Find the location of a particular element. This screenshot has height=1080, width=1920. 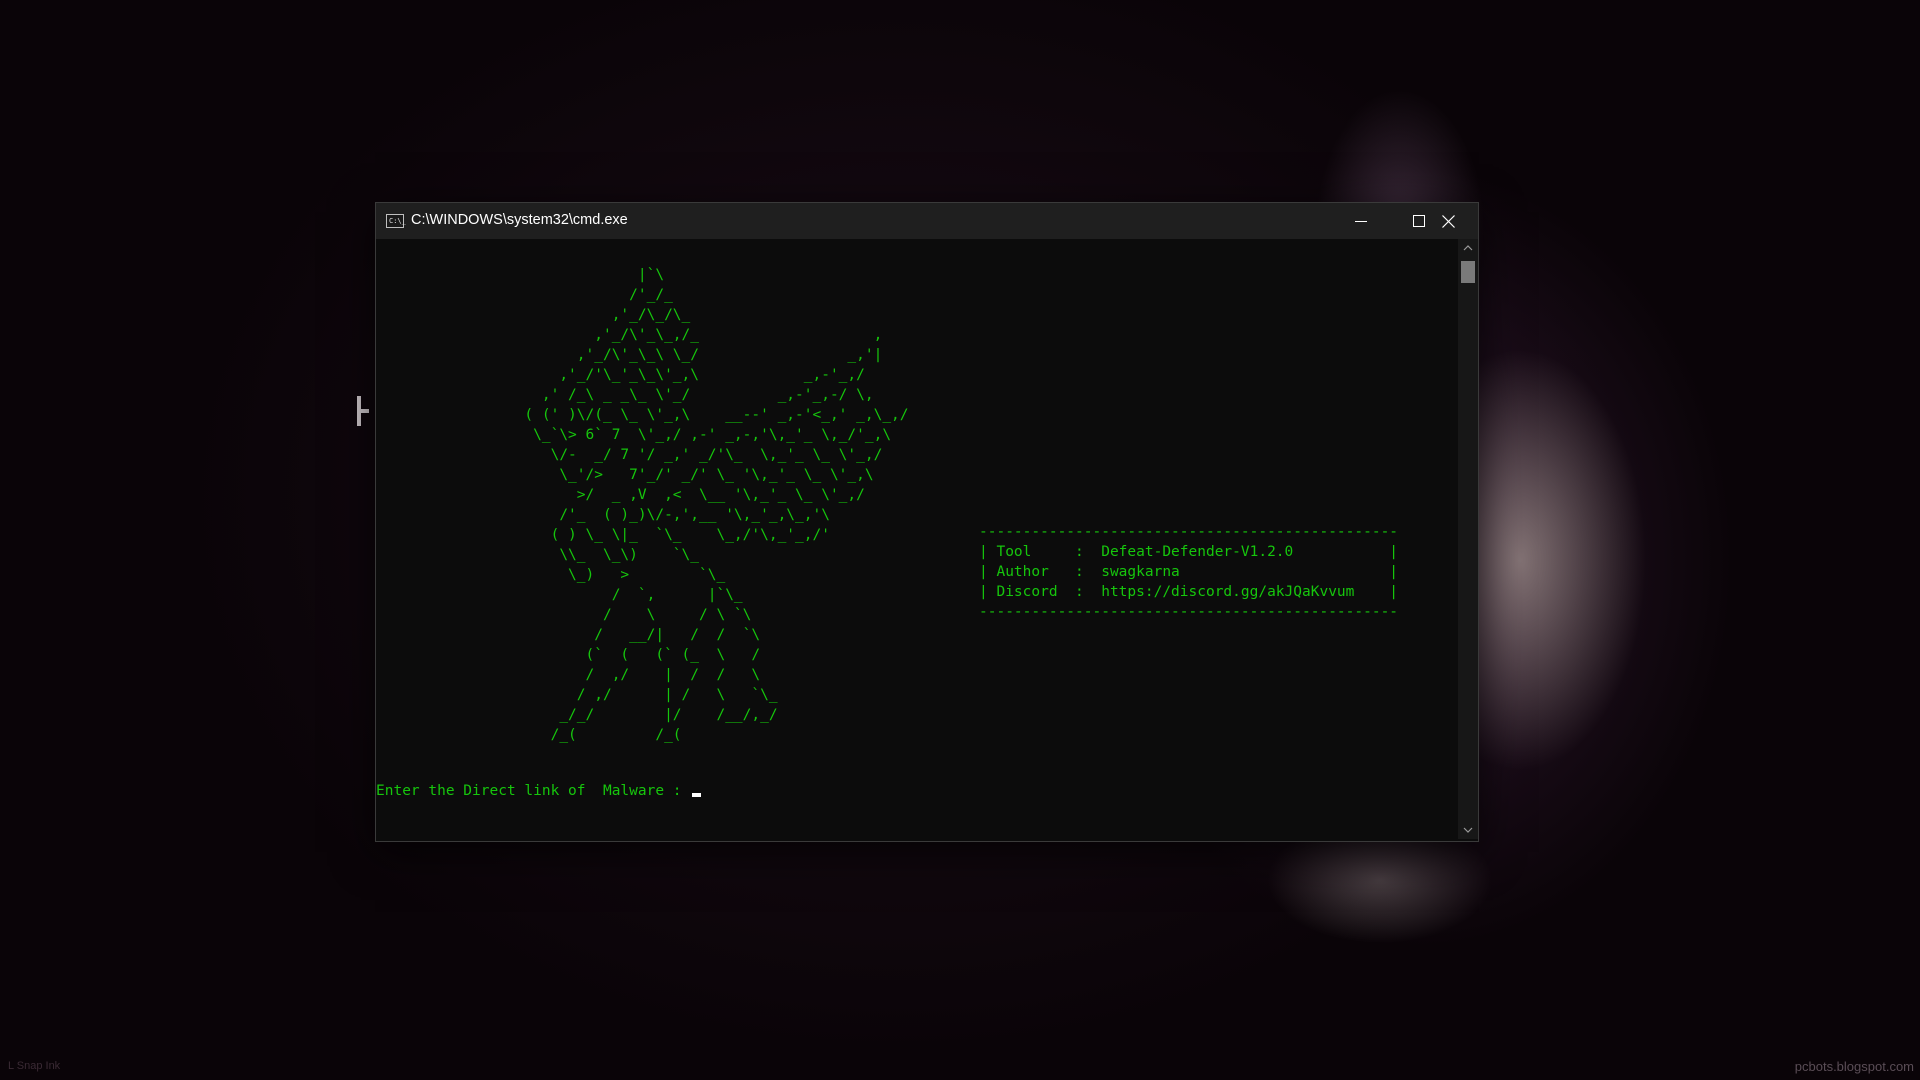

window-title: C:\WINDOWS\system32\cmd.exe is located at coordinates (519, 220).